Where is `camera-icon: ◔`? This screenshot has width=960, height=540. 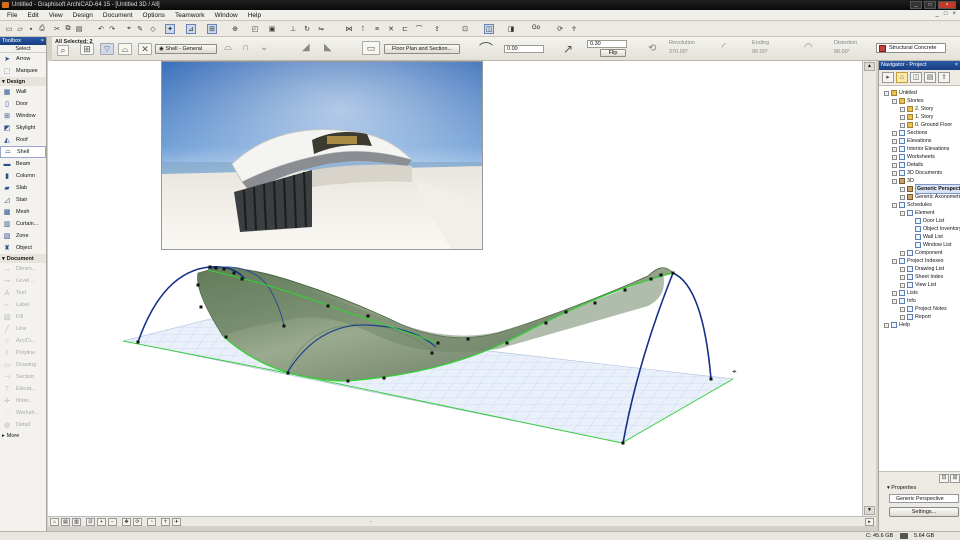
camera-icon: ◔ is located at coordinates (151, 522).